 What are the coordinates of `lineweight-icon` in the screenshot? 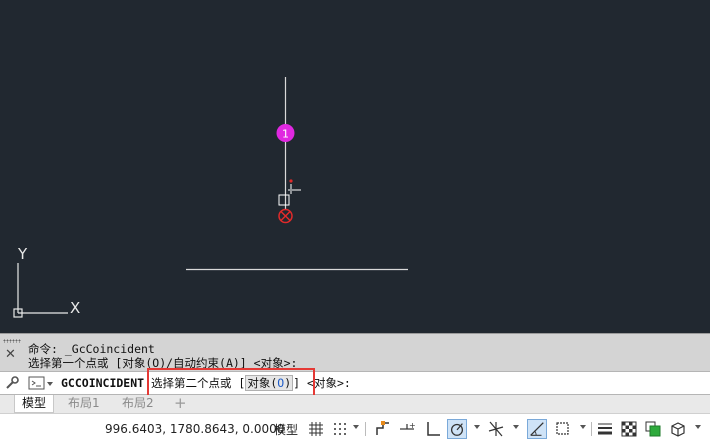 It's located at (605, 429).